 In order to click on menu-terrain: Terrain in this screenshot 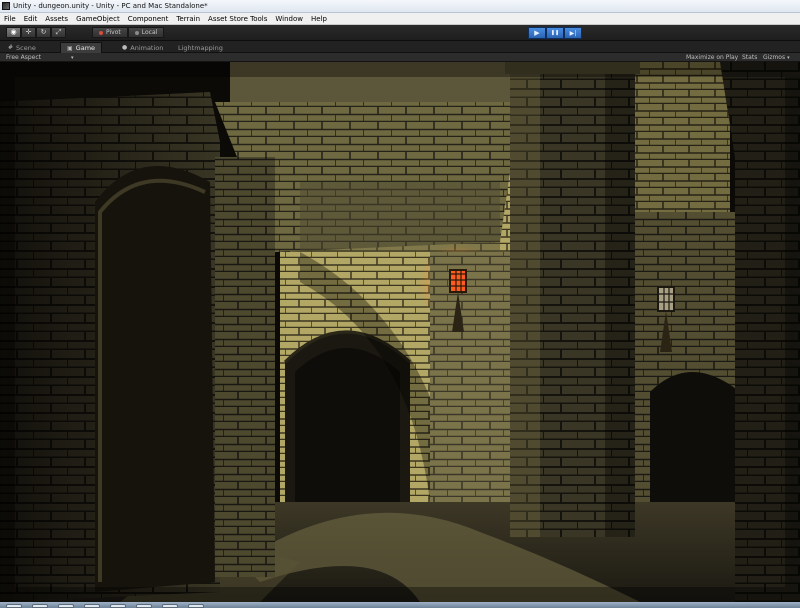, I will do `click(188, 19)`.